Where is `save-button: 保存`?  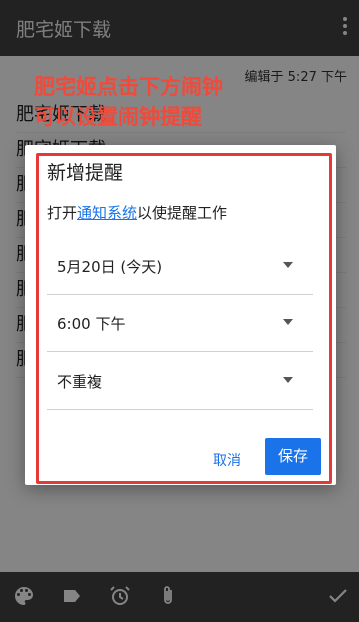
save-button: 保存 is located at coordinates (293, 456).